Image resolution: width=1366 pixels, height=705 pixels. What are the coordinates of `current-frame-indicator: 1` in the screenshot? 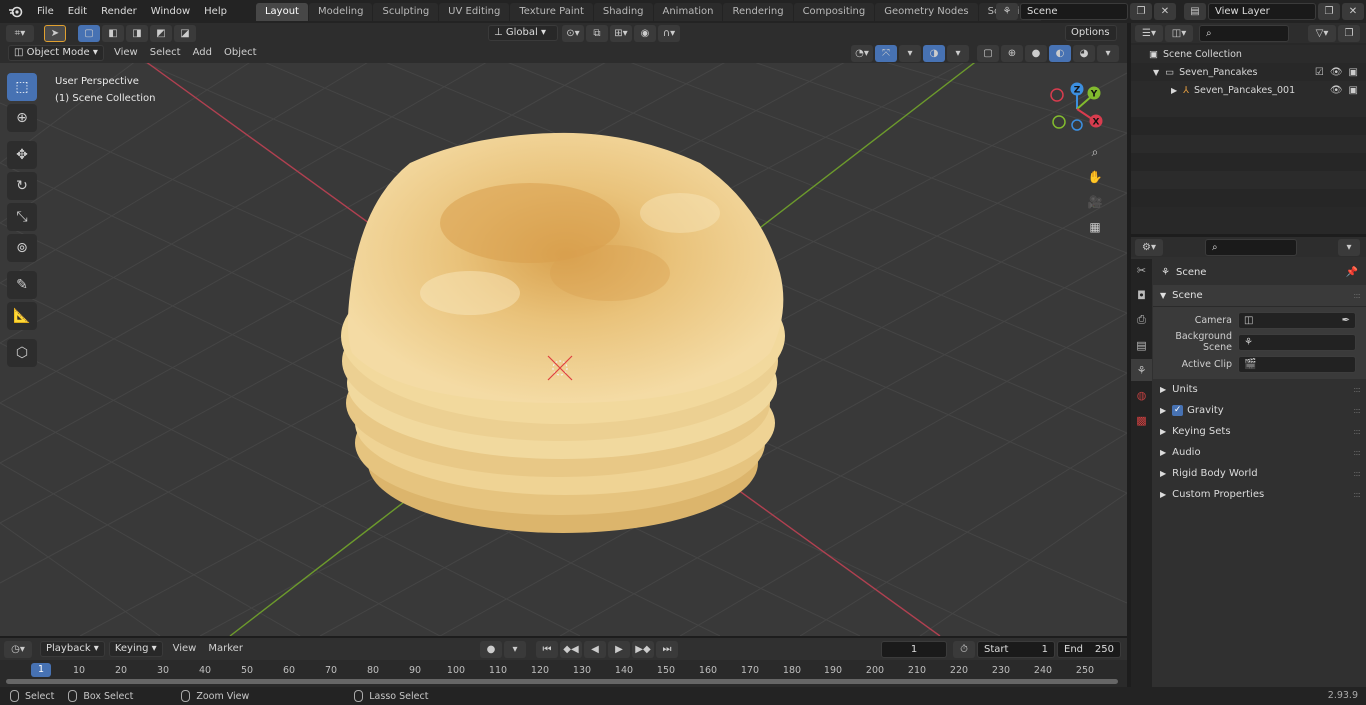 It's located at (41, 670).